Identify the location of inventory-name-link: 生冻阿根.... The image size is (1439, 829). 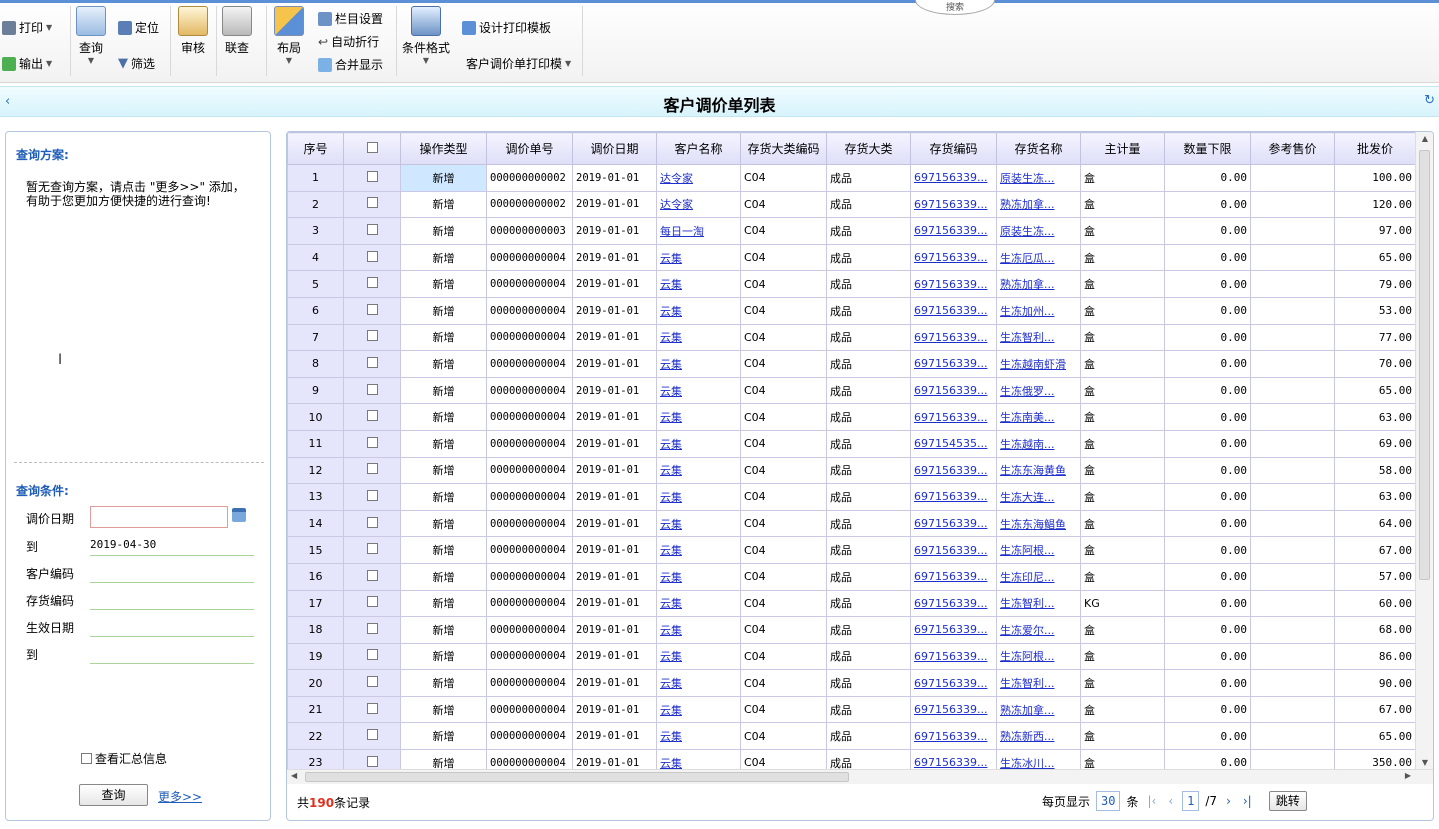
(1038, 550).